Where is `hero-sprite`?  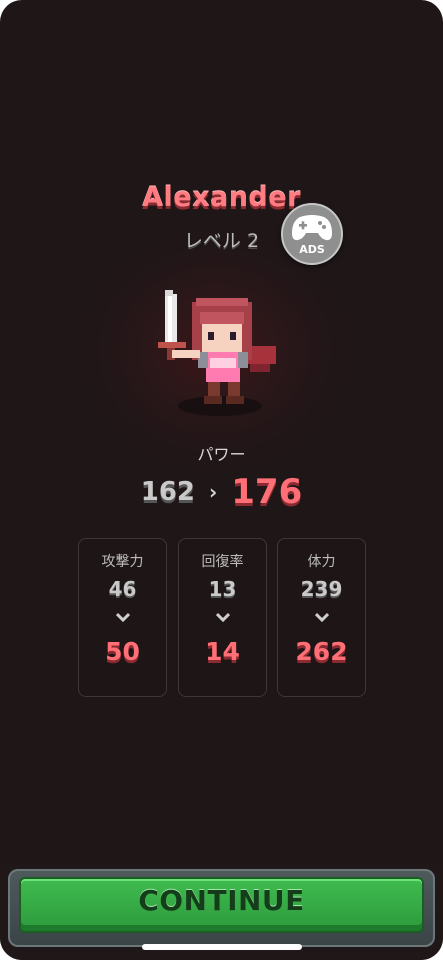
hero-sprite is located at coordinates (217, 353).